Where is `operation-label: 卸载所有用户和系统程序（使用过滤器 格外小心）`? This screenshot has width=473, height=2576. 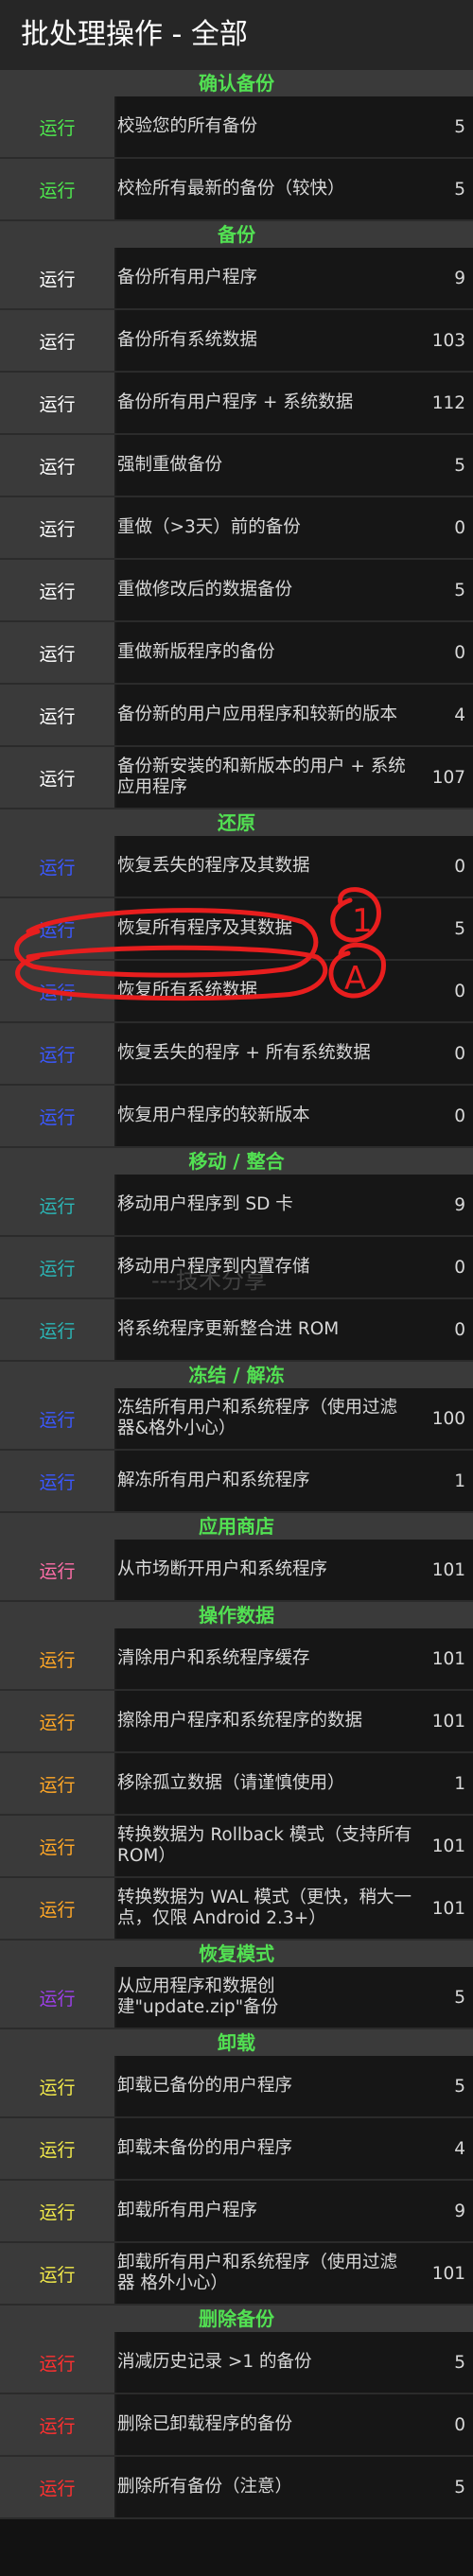 operation-label: 卸载所有用户和系统程序（使用过滤器 格外小心） is located at coordinates (257, 2273).